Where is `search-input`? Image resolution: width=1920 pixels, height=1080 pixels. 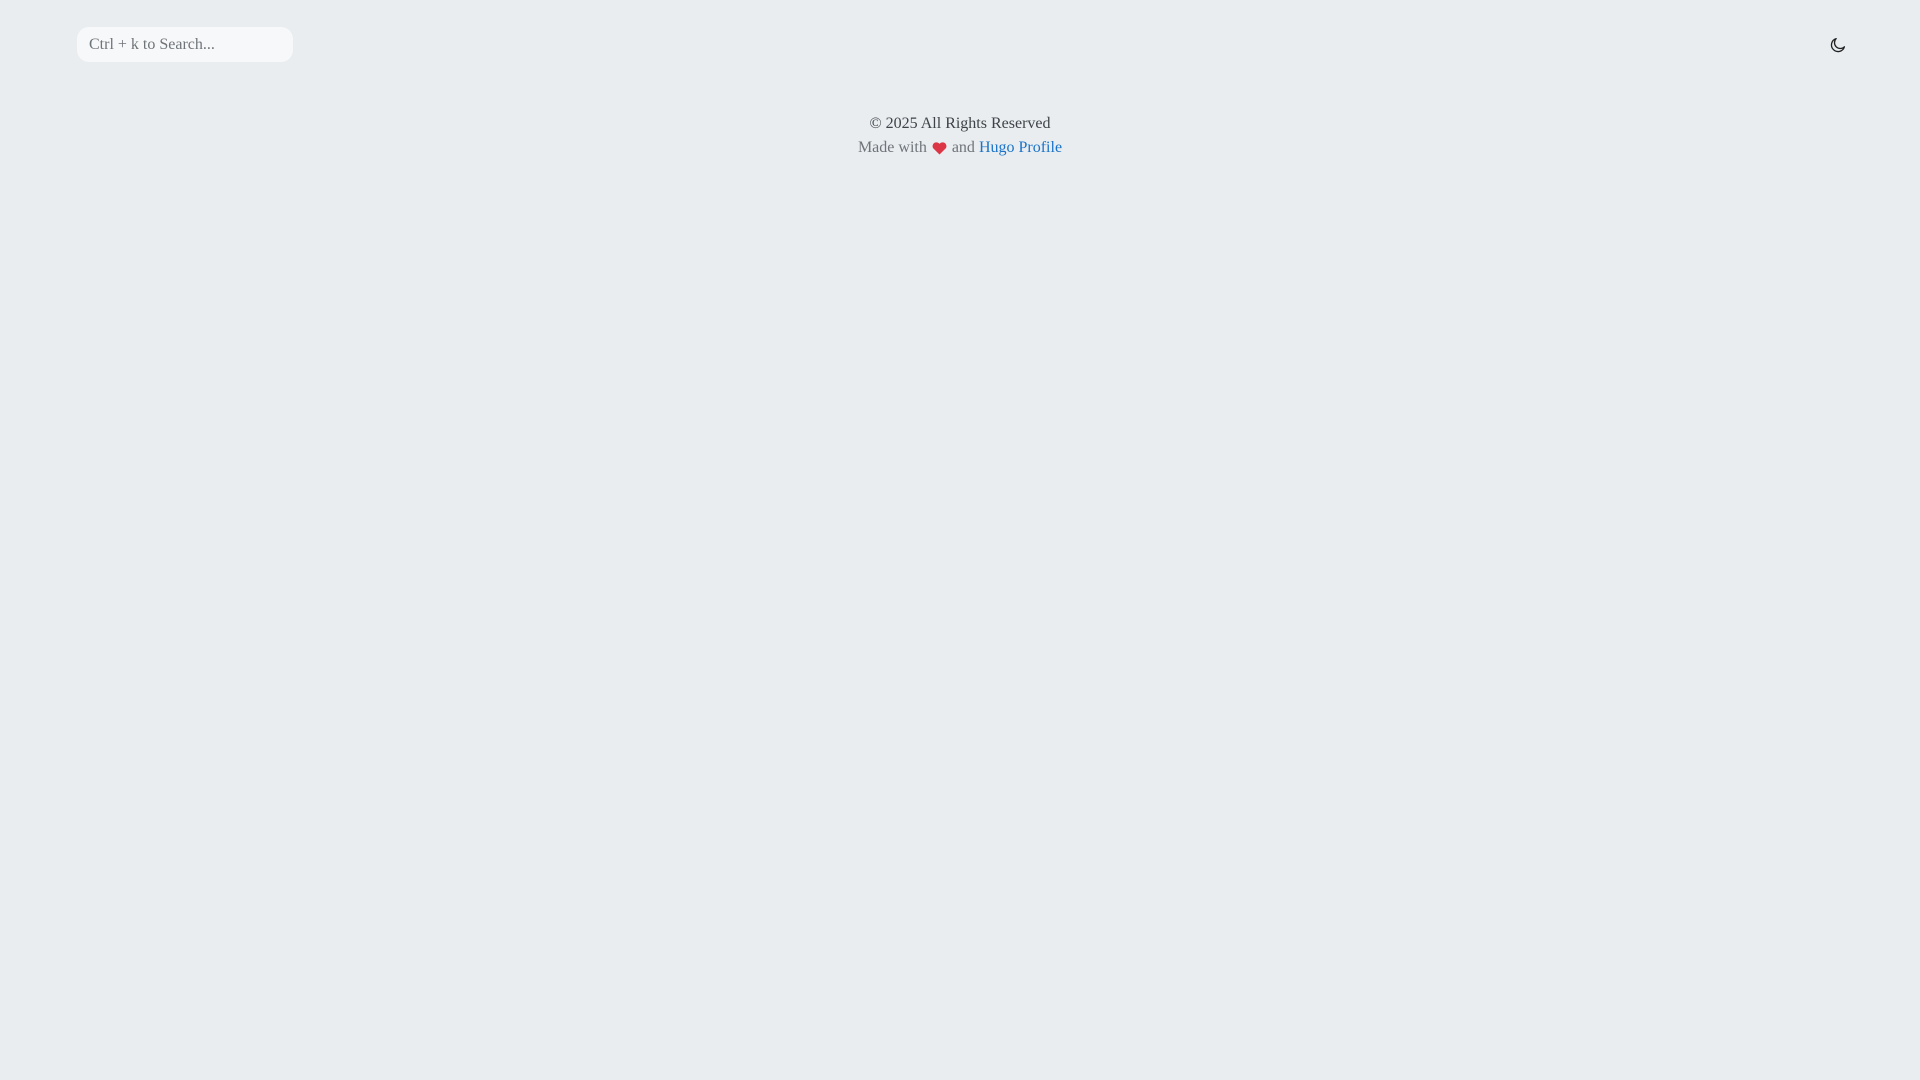
search-input is located at coordinates (185, 44).